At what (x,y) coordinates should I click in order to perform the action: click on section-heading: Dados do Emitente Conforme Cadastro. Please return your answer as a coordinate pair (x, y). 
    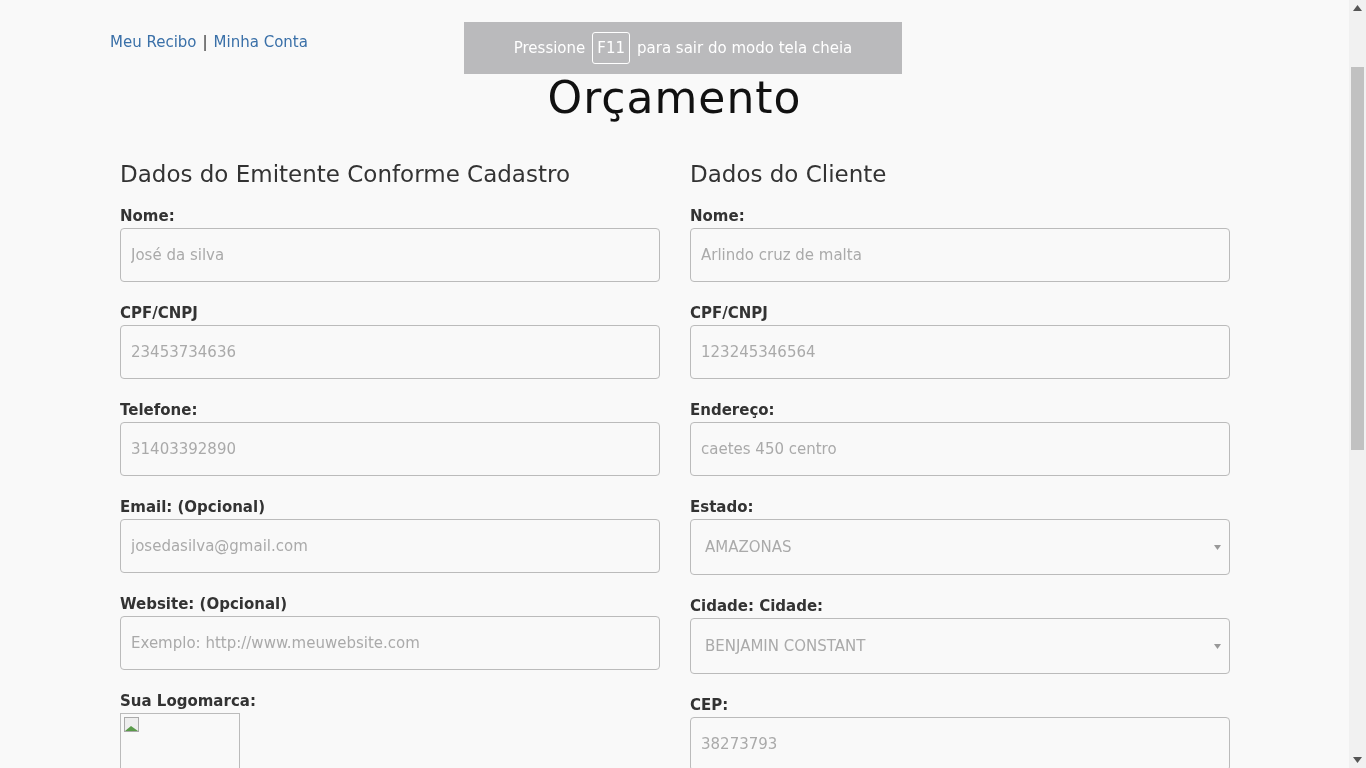
    Looking at the image, I should click on (345, 174).